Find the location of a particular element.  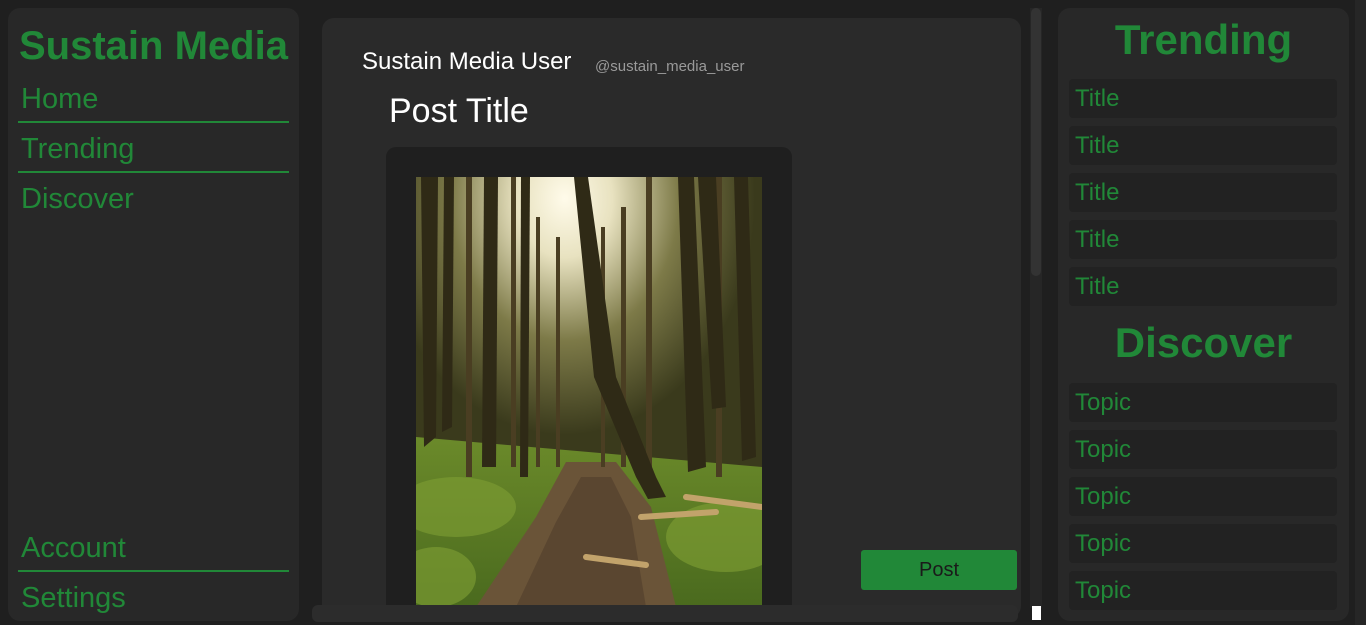

scroll-corner is located at coordinates (1036, 613).